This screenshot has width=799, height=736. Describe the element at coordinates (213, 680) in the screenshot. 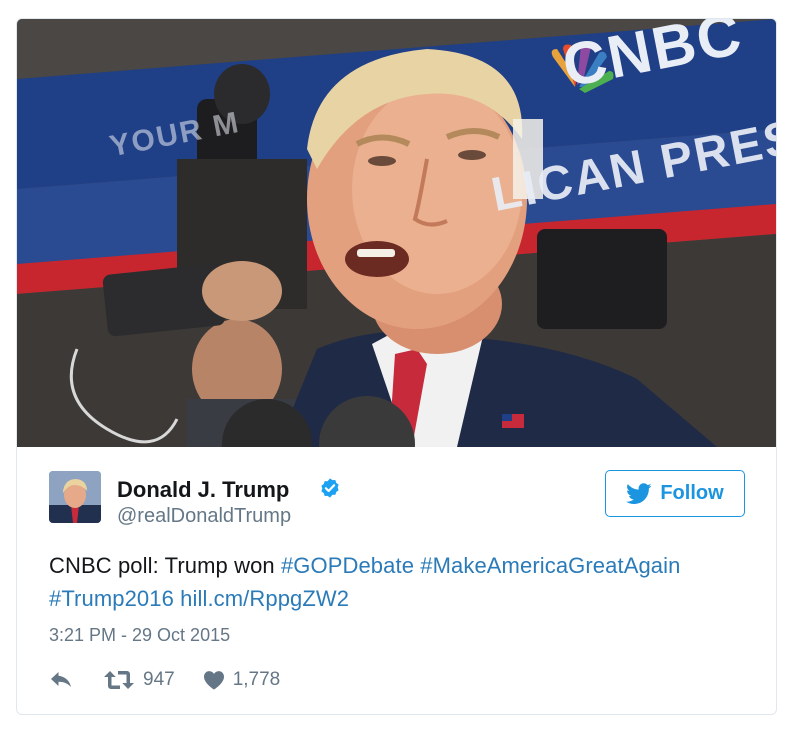

I see `heart-icon` at that location.